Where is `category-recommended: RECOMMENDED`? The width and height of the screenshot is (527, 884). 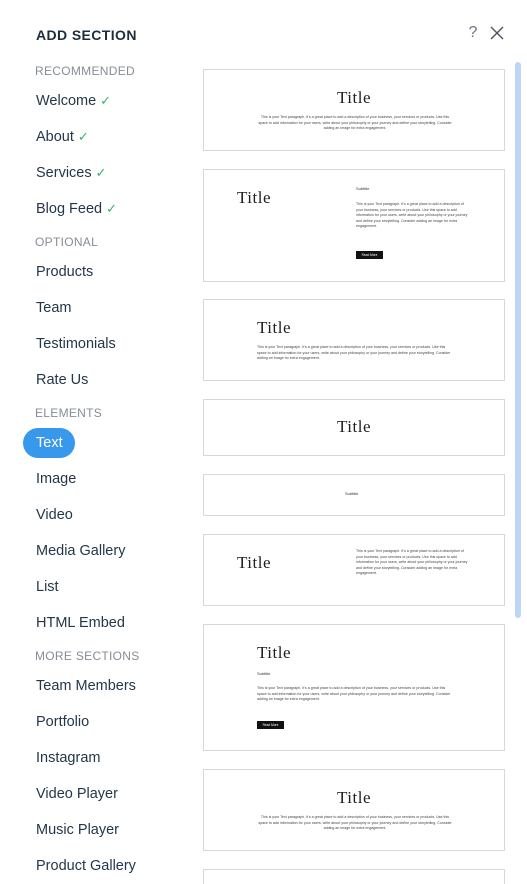
category-recommended: RECOMMENDED is located at coordinates (85, 71).